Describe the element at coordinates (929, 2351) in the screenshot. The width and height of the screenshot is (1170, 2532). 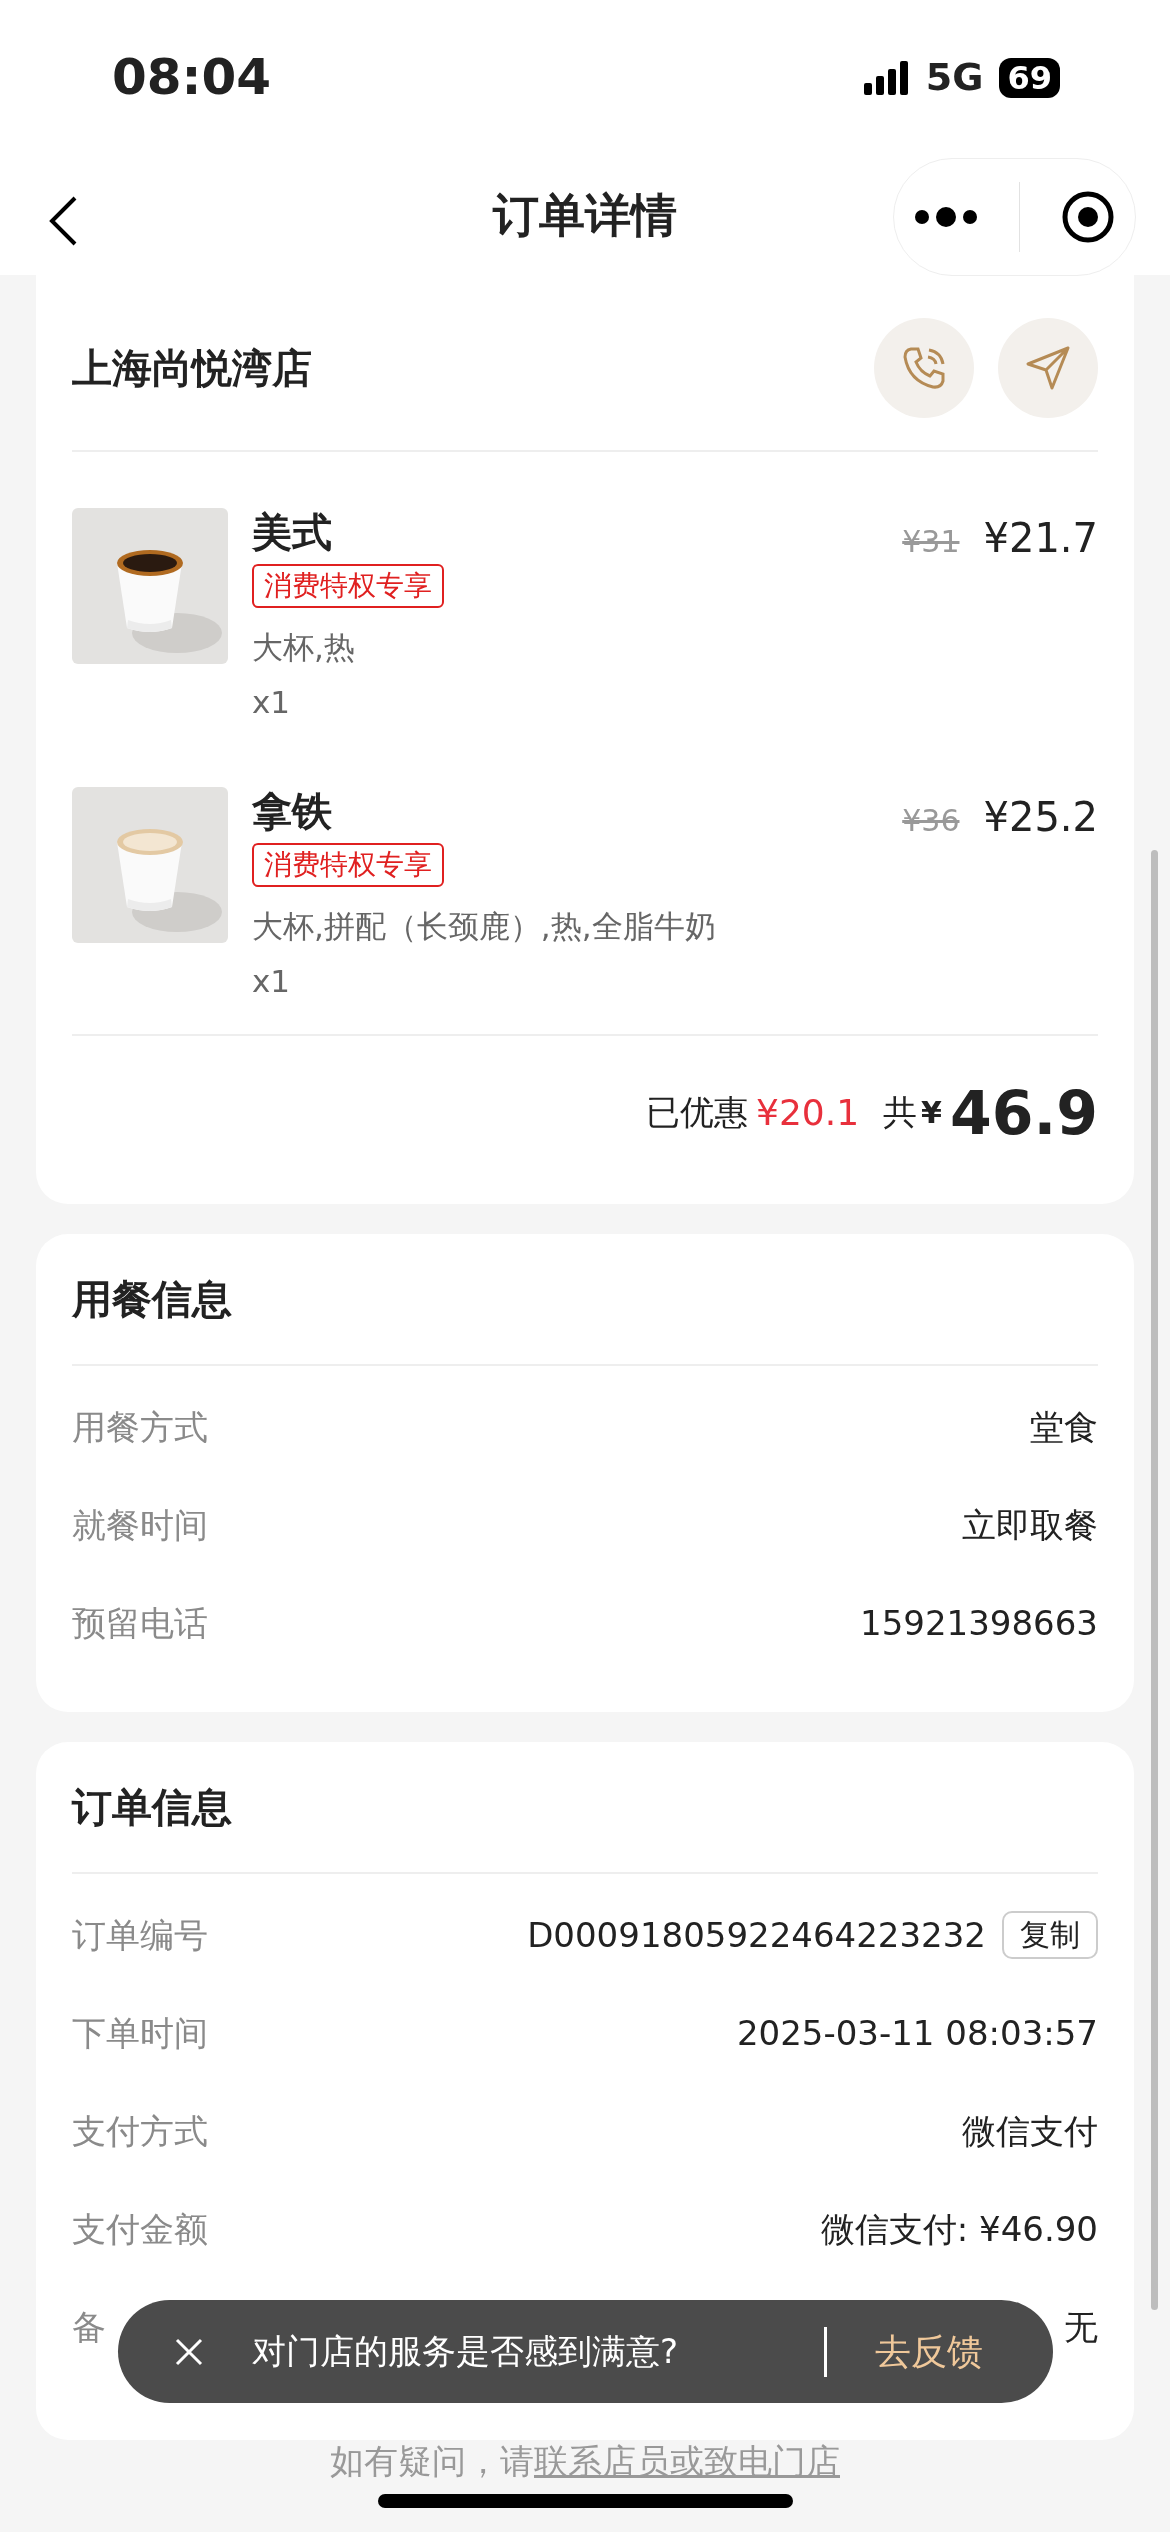
I see `feedback-button: 去反馈` at that location.